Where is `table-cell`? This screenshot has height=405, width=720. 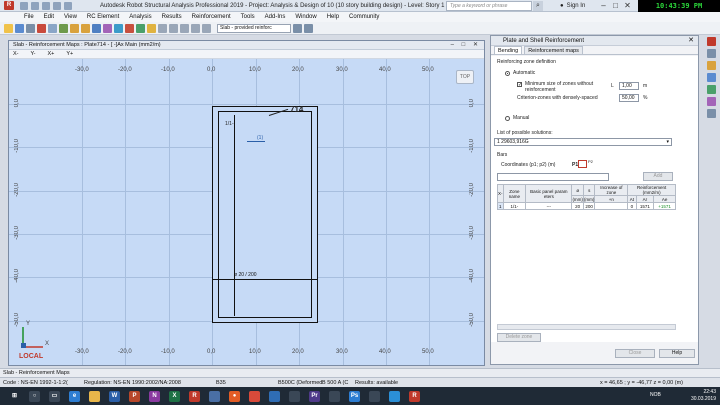
table-cell is located at coordinates (611, 206).